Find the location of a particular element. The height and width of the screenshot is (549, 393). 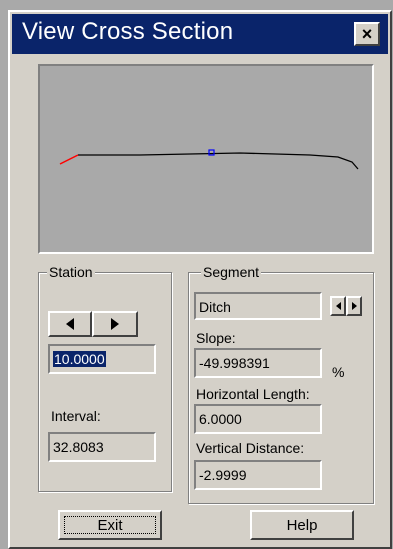

interval-label: Interval: is located at coordinates (76, 416).